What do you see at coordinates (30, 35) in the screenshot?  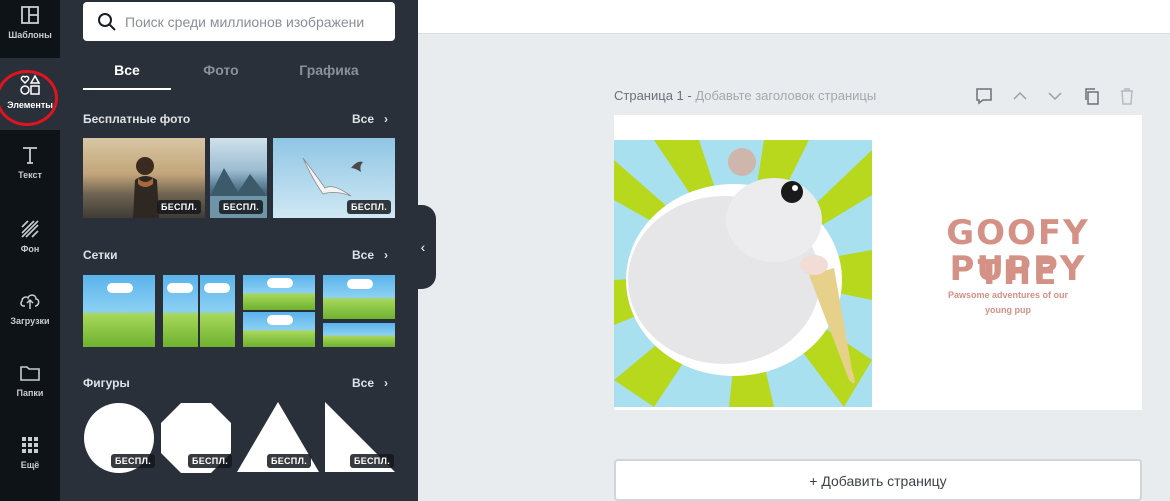 I see `rail-label-templates: Шаблоны` at bounding box center [30, 35].